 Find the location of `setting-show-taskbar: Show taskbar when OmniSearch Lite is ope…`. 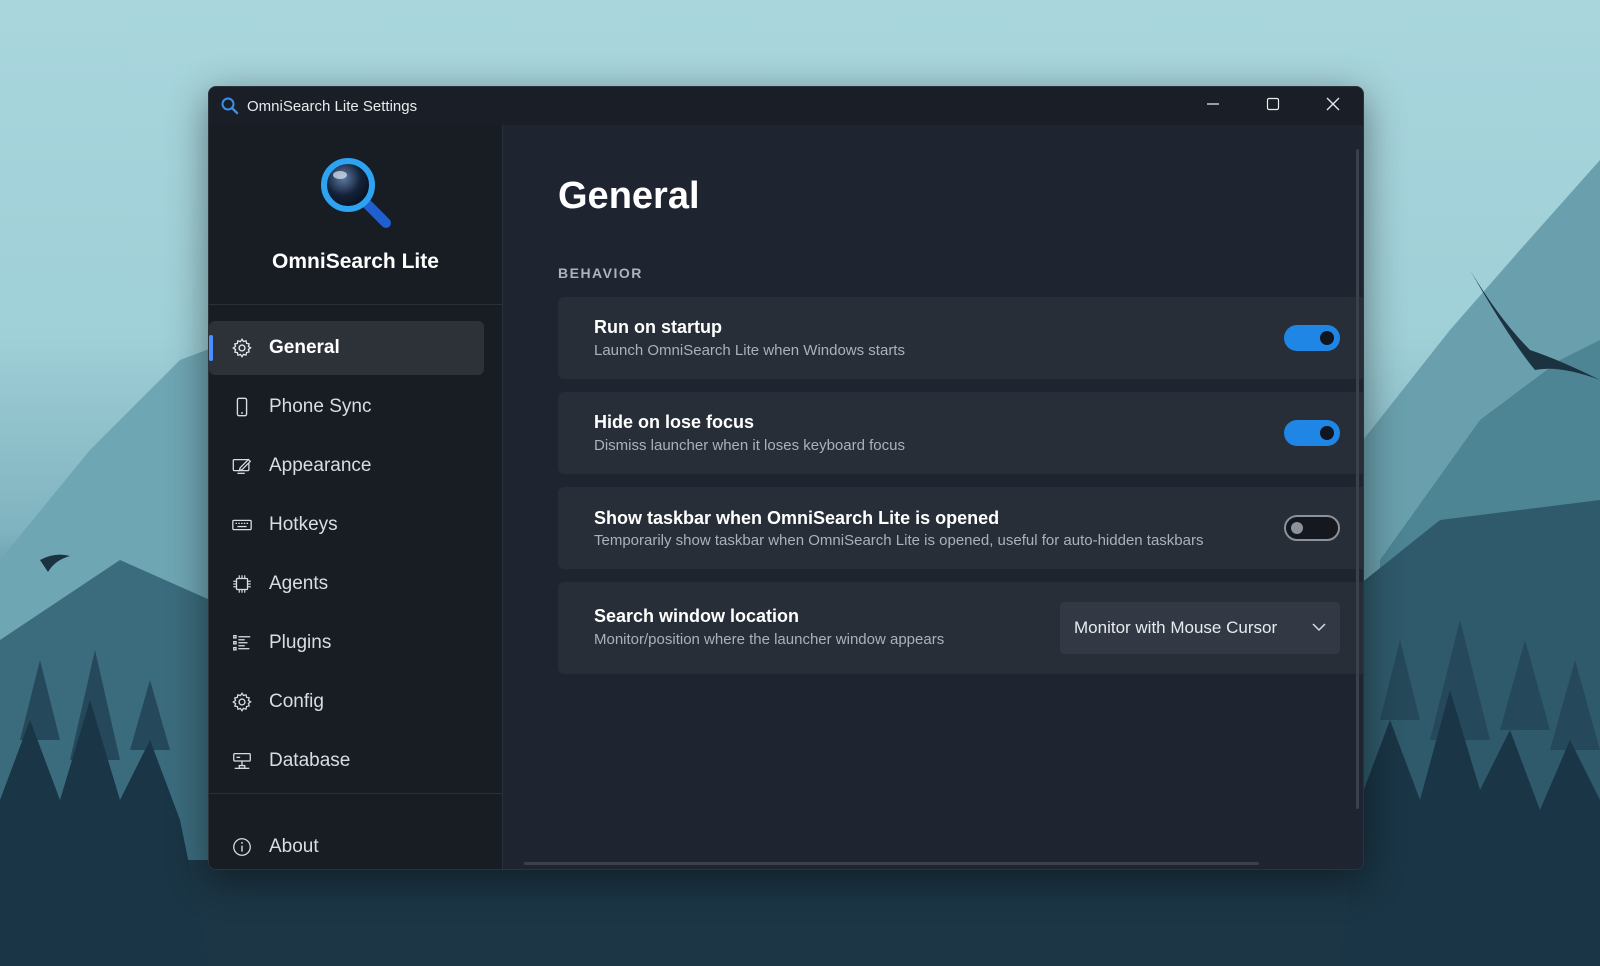

setting-show-taskbar: Show taskbar when OmniSearch Lite is ope… is located at coordinates (960, 528).